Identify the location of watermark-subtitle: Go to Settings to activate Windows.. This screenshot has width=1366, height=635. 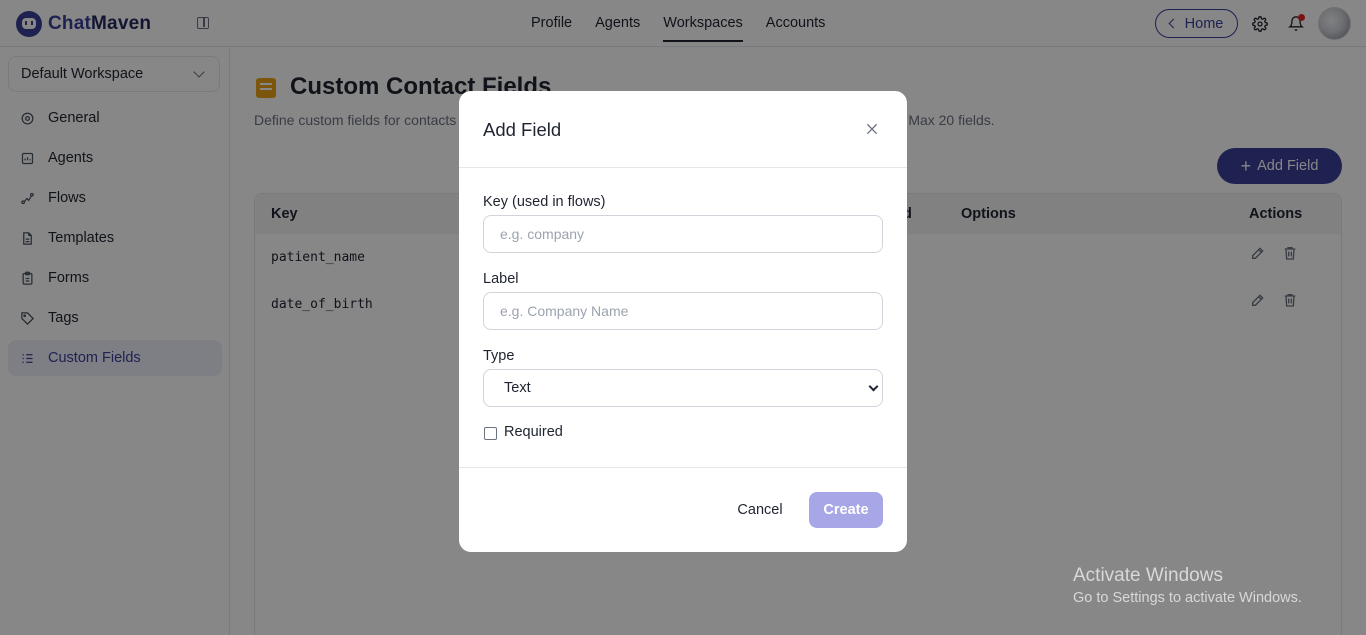
(1187, 598).